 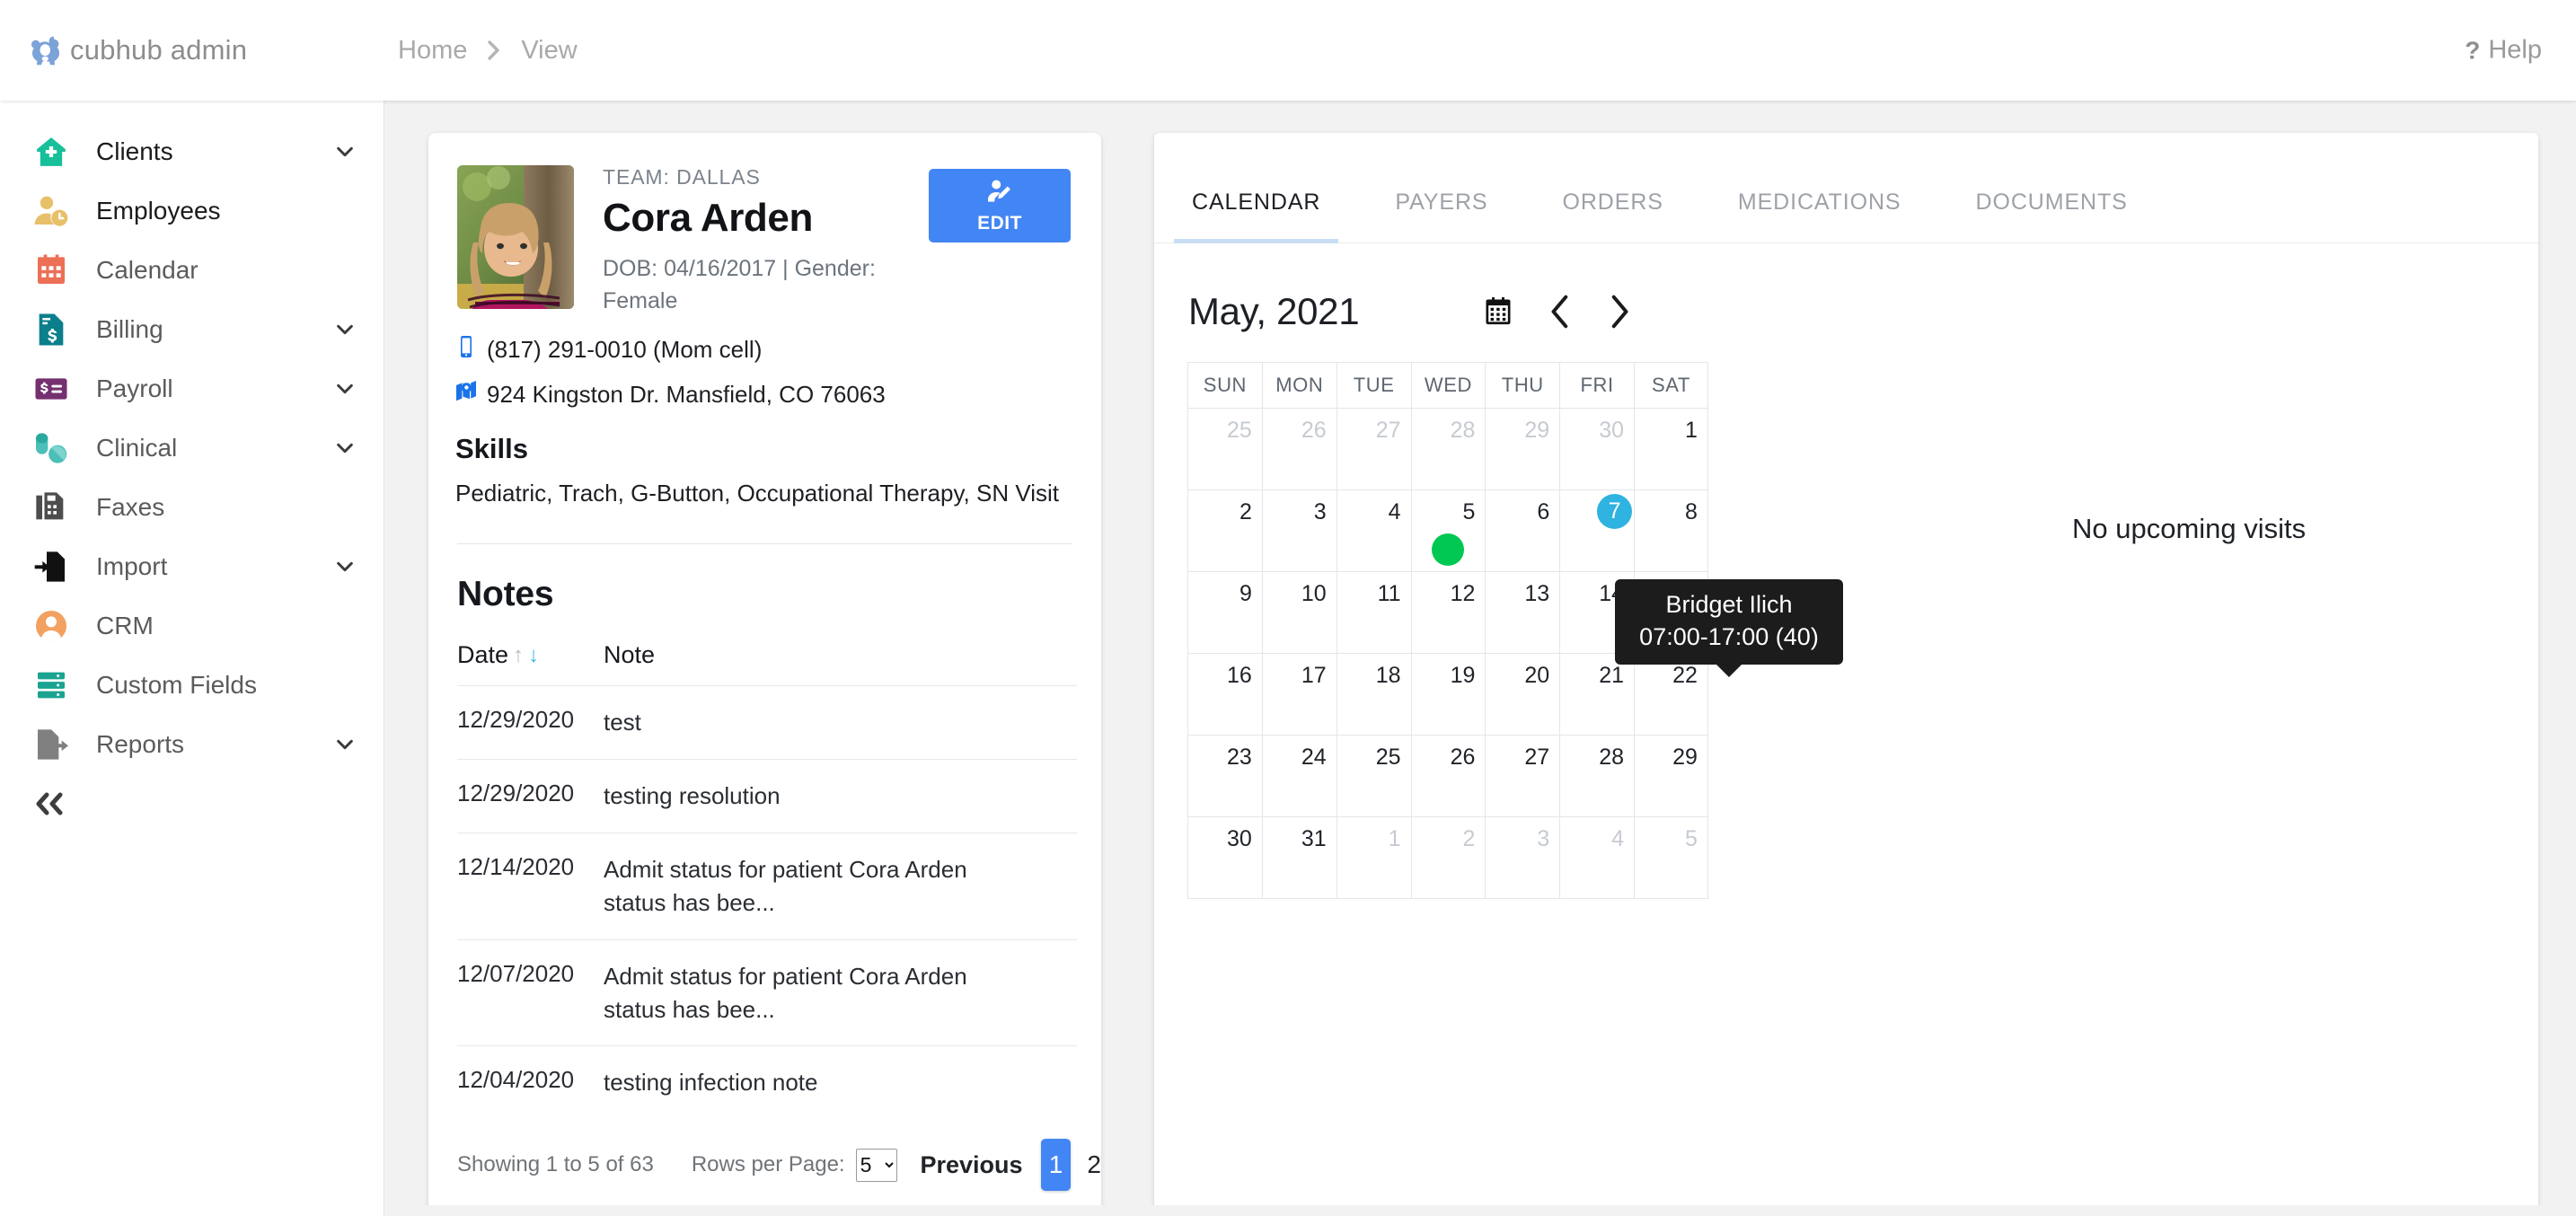 I want to click on day-cell: 31, so click(x=1299, y=858).